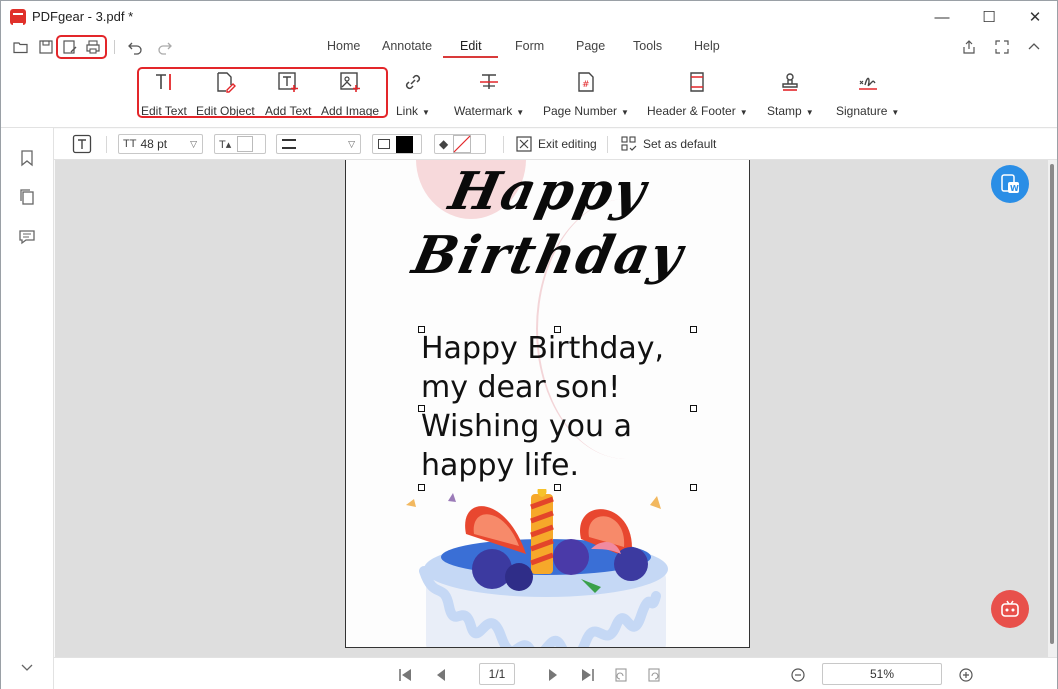 The width and height of the screenshot is (1058, 689). What do you see at coordinates (548, 191) in the screenshot?
I see `title-happy: Happy` at bounding box center [548, 191].